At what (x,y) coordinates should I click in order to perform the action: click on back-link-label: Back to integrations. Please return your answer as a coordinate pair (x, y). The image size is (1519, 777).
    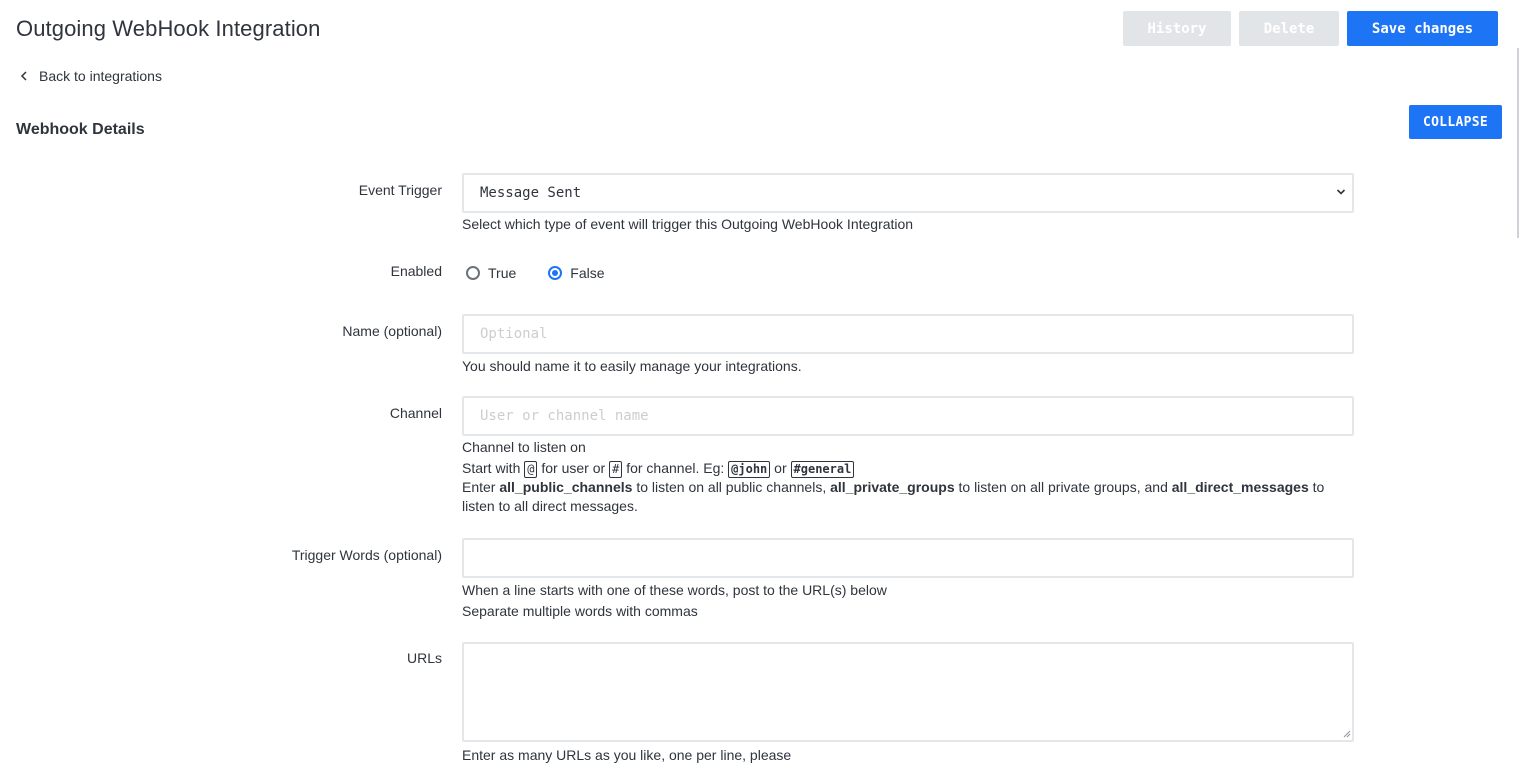
    Looking at the image, I should click on (100, 76).